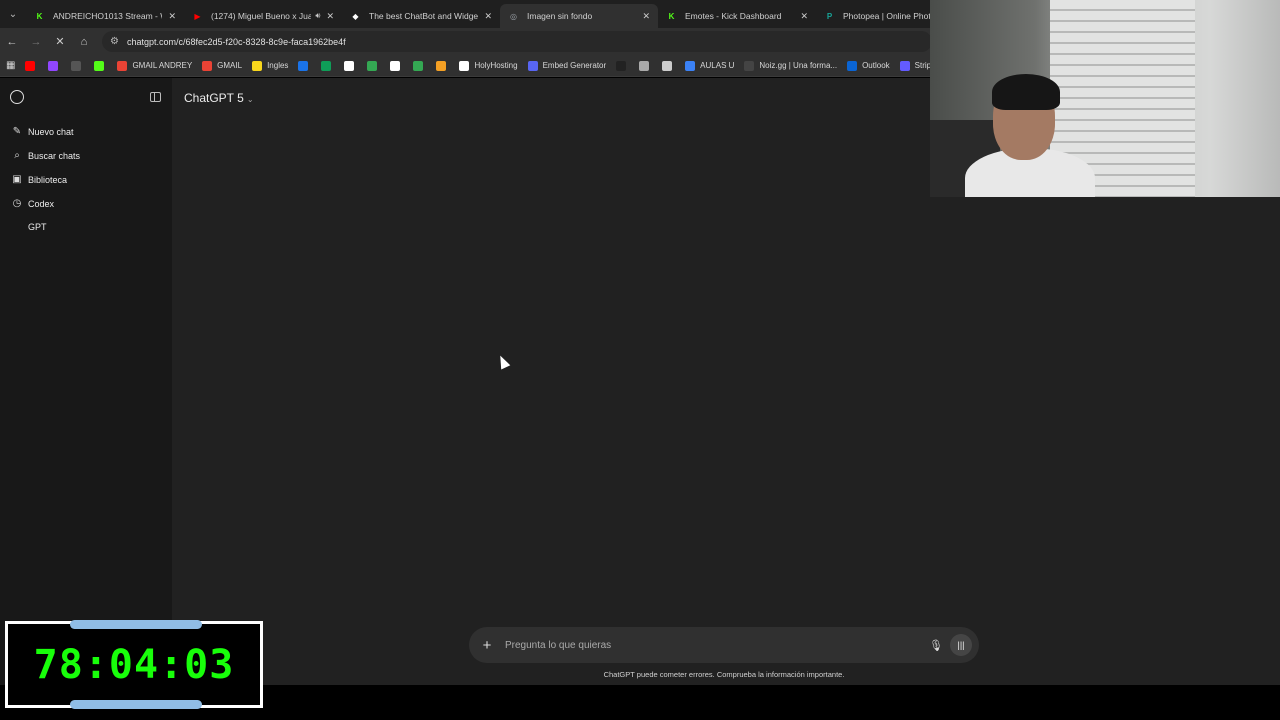 Image resolution: width=1280 pixels, height=720 pixels. Describe the element at coordinates (270, 65) in the screenshot. I see `bookmark-item: Ingles` at that location.